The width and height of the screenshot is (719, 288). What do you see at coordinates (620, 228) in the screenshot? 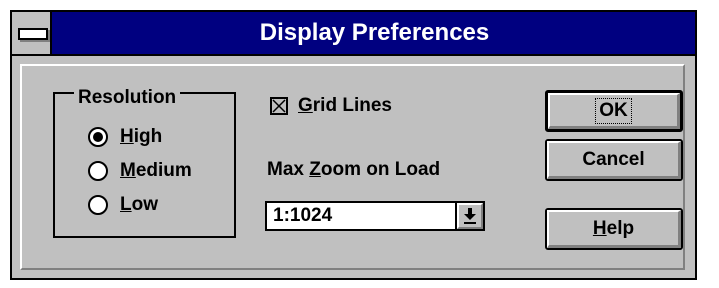
I see `help-rest: elp` at bounding box center [620, 228].